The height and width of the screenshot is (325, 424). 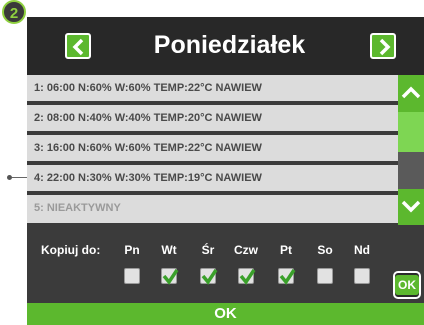 I want to click on next-day-button, so click(x=383, y=46).